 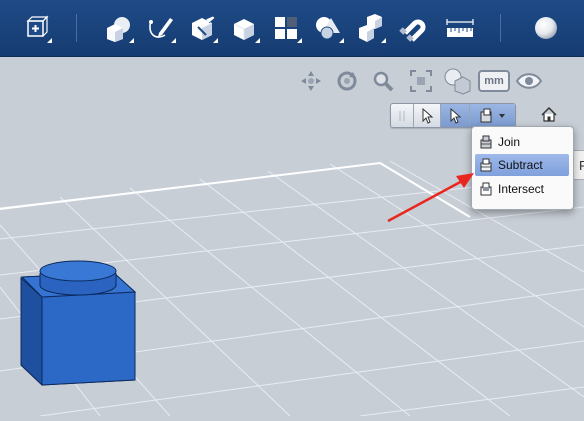 I want to click on annotation-arrow, so click(x=430, y=198).